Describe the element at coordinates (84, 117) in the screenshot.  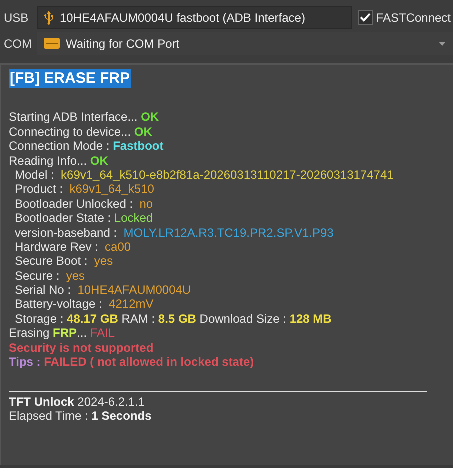
I see `log-line: Starting ADB Interface... OK` at that location.